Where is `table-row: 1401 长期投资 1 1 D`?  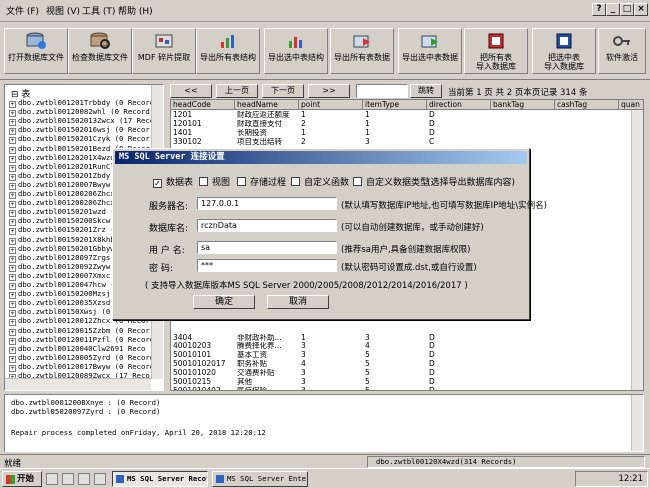 table-row: 1401 长期投资 1 1 D is located at coordinates (407, 132).